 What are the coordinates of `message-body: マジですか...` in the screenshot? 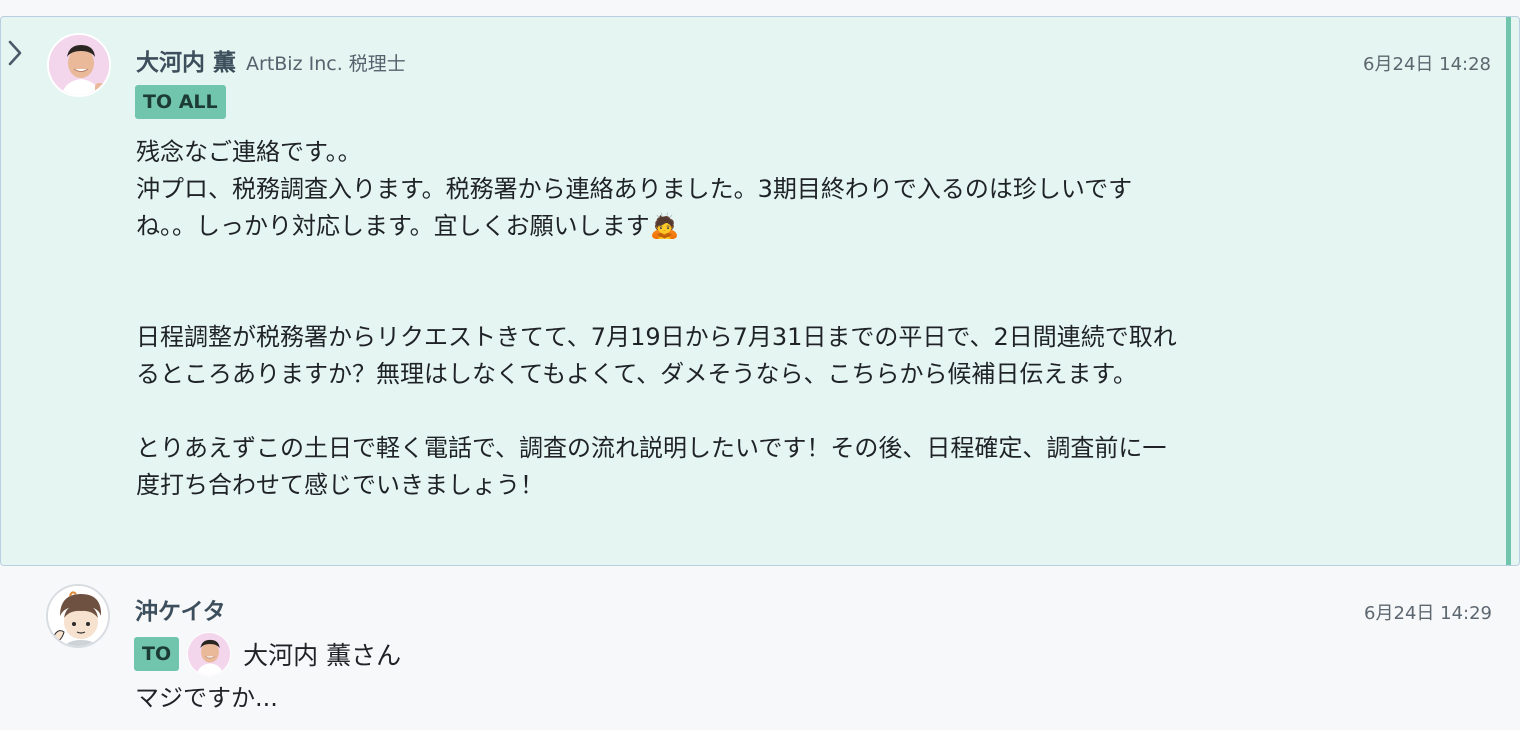 It's located at (206, 698).